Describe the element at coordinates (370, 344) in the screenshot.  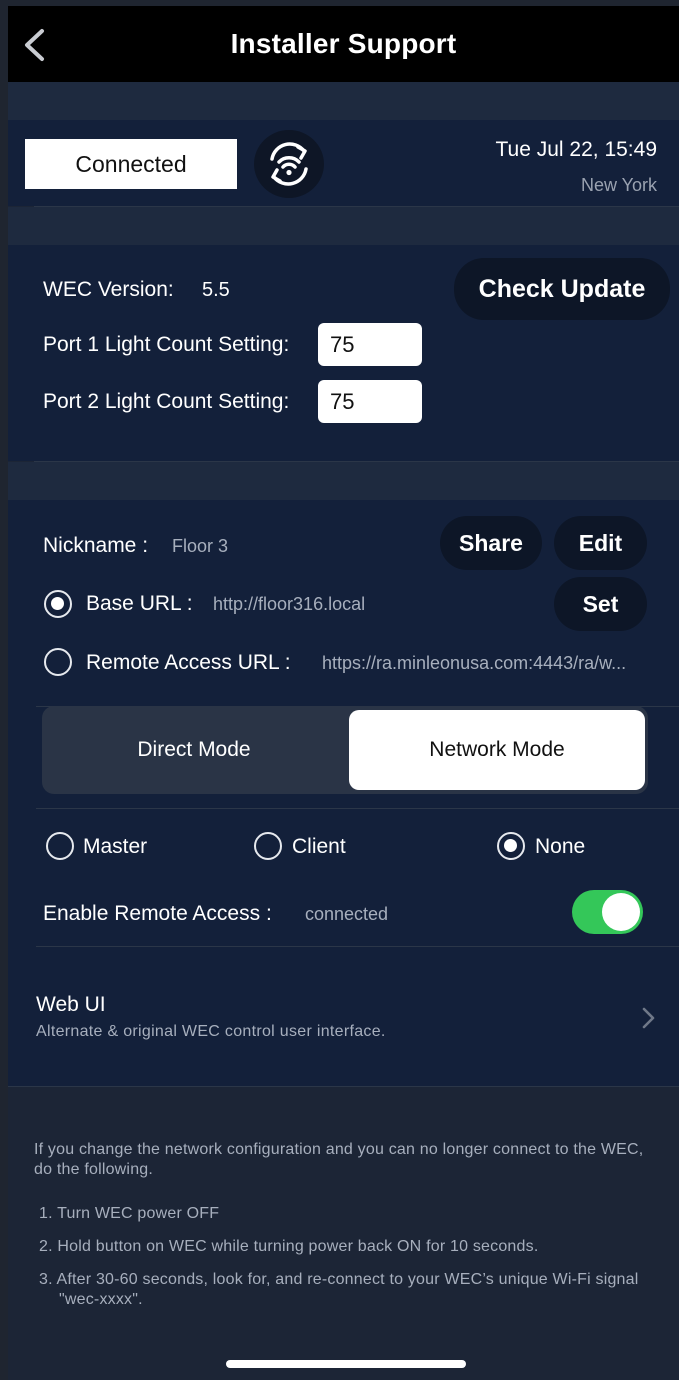
I see `port1-light-count-input: 75` at that location.